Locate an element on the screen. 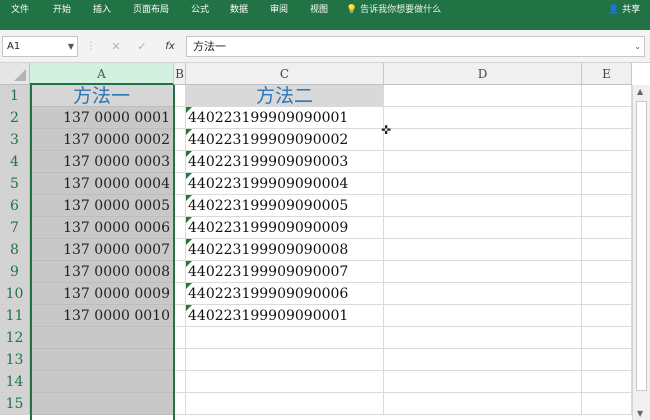 Image resolution: width=650 pixels, height=420 pixels. cell-phone: 137 0000 0007 is located at coordinates (102, 250).